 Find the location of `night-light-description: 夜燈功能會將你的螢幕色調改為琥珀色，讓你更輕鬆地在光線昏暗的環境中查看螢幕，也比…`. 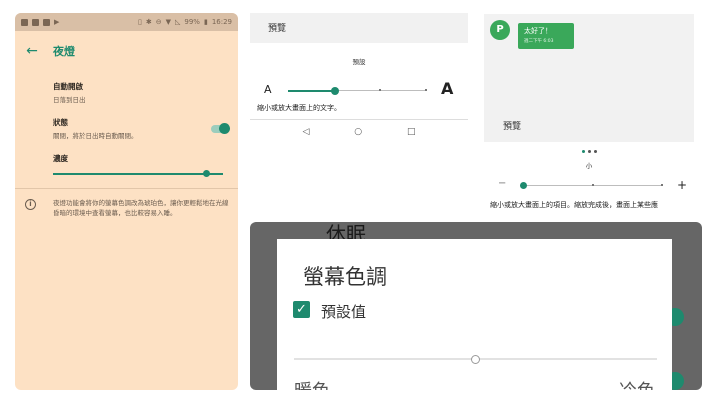

night-light-description: 夜燈功能會將你的螢幕色調改為琥珀色，讓你更輕鬆地在光線昏暗的環境中查看螢幕，也比… is located at coordinates (141, 208).